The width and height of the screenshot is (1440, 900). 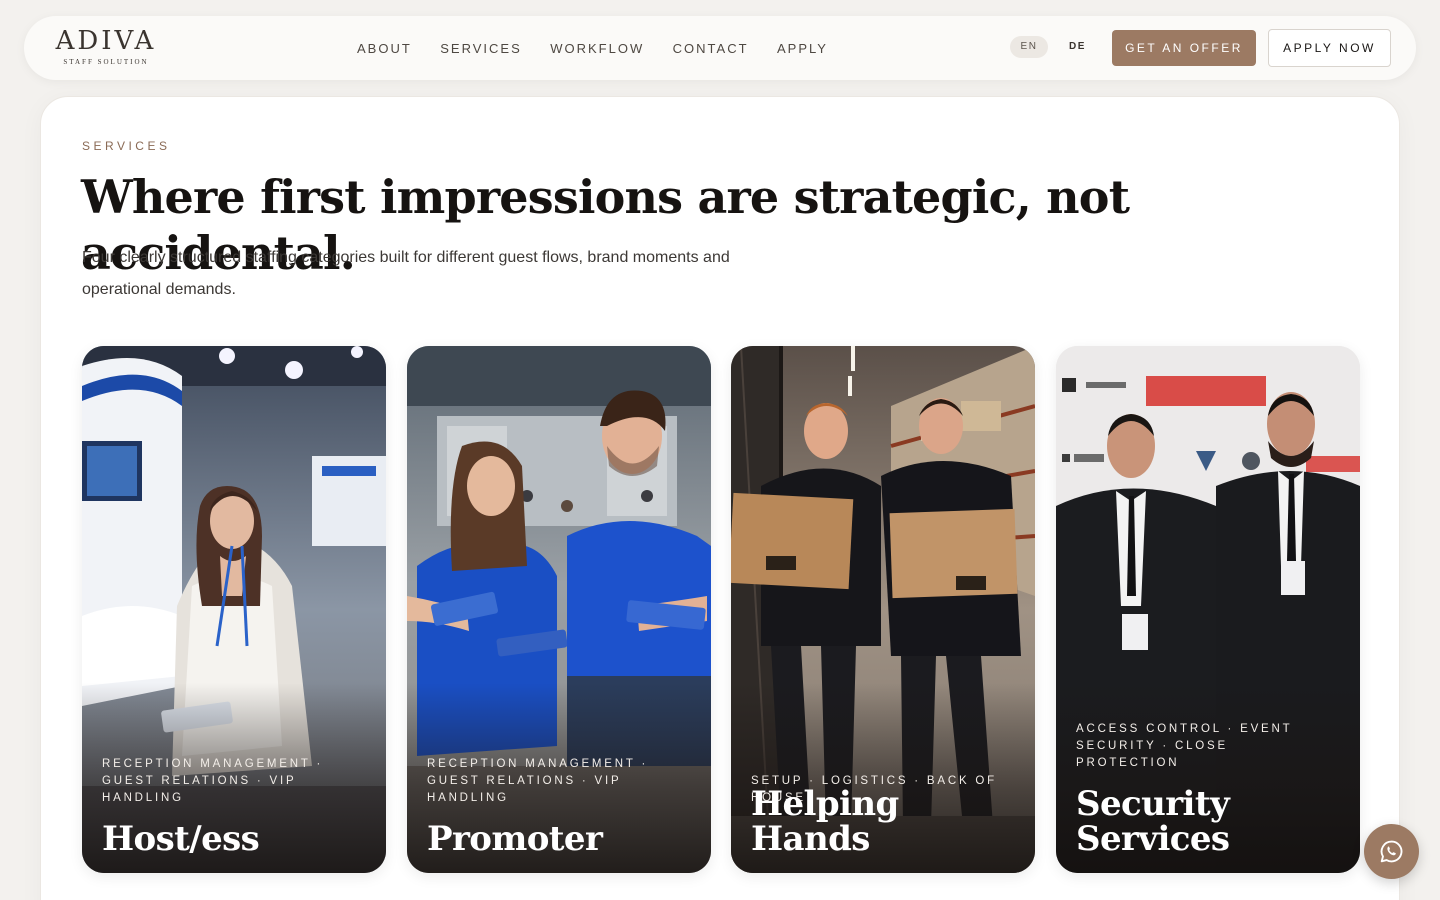 I want to click on brand-logo: ADIVA STAFF SOLUTION, so click(x=106, y=49).